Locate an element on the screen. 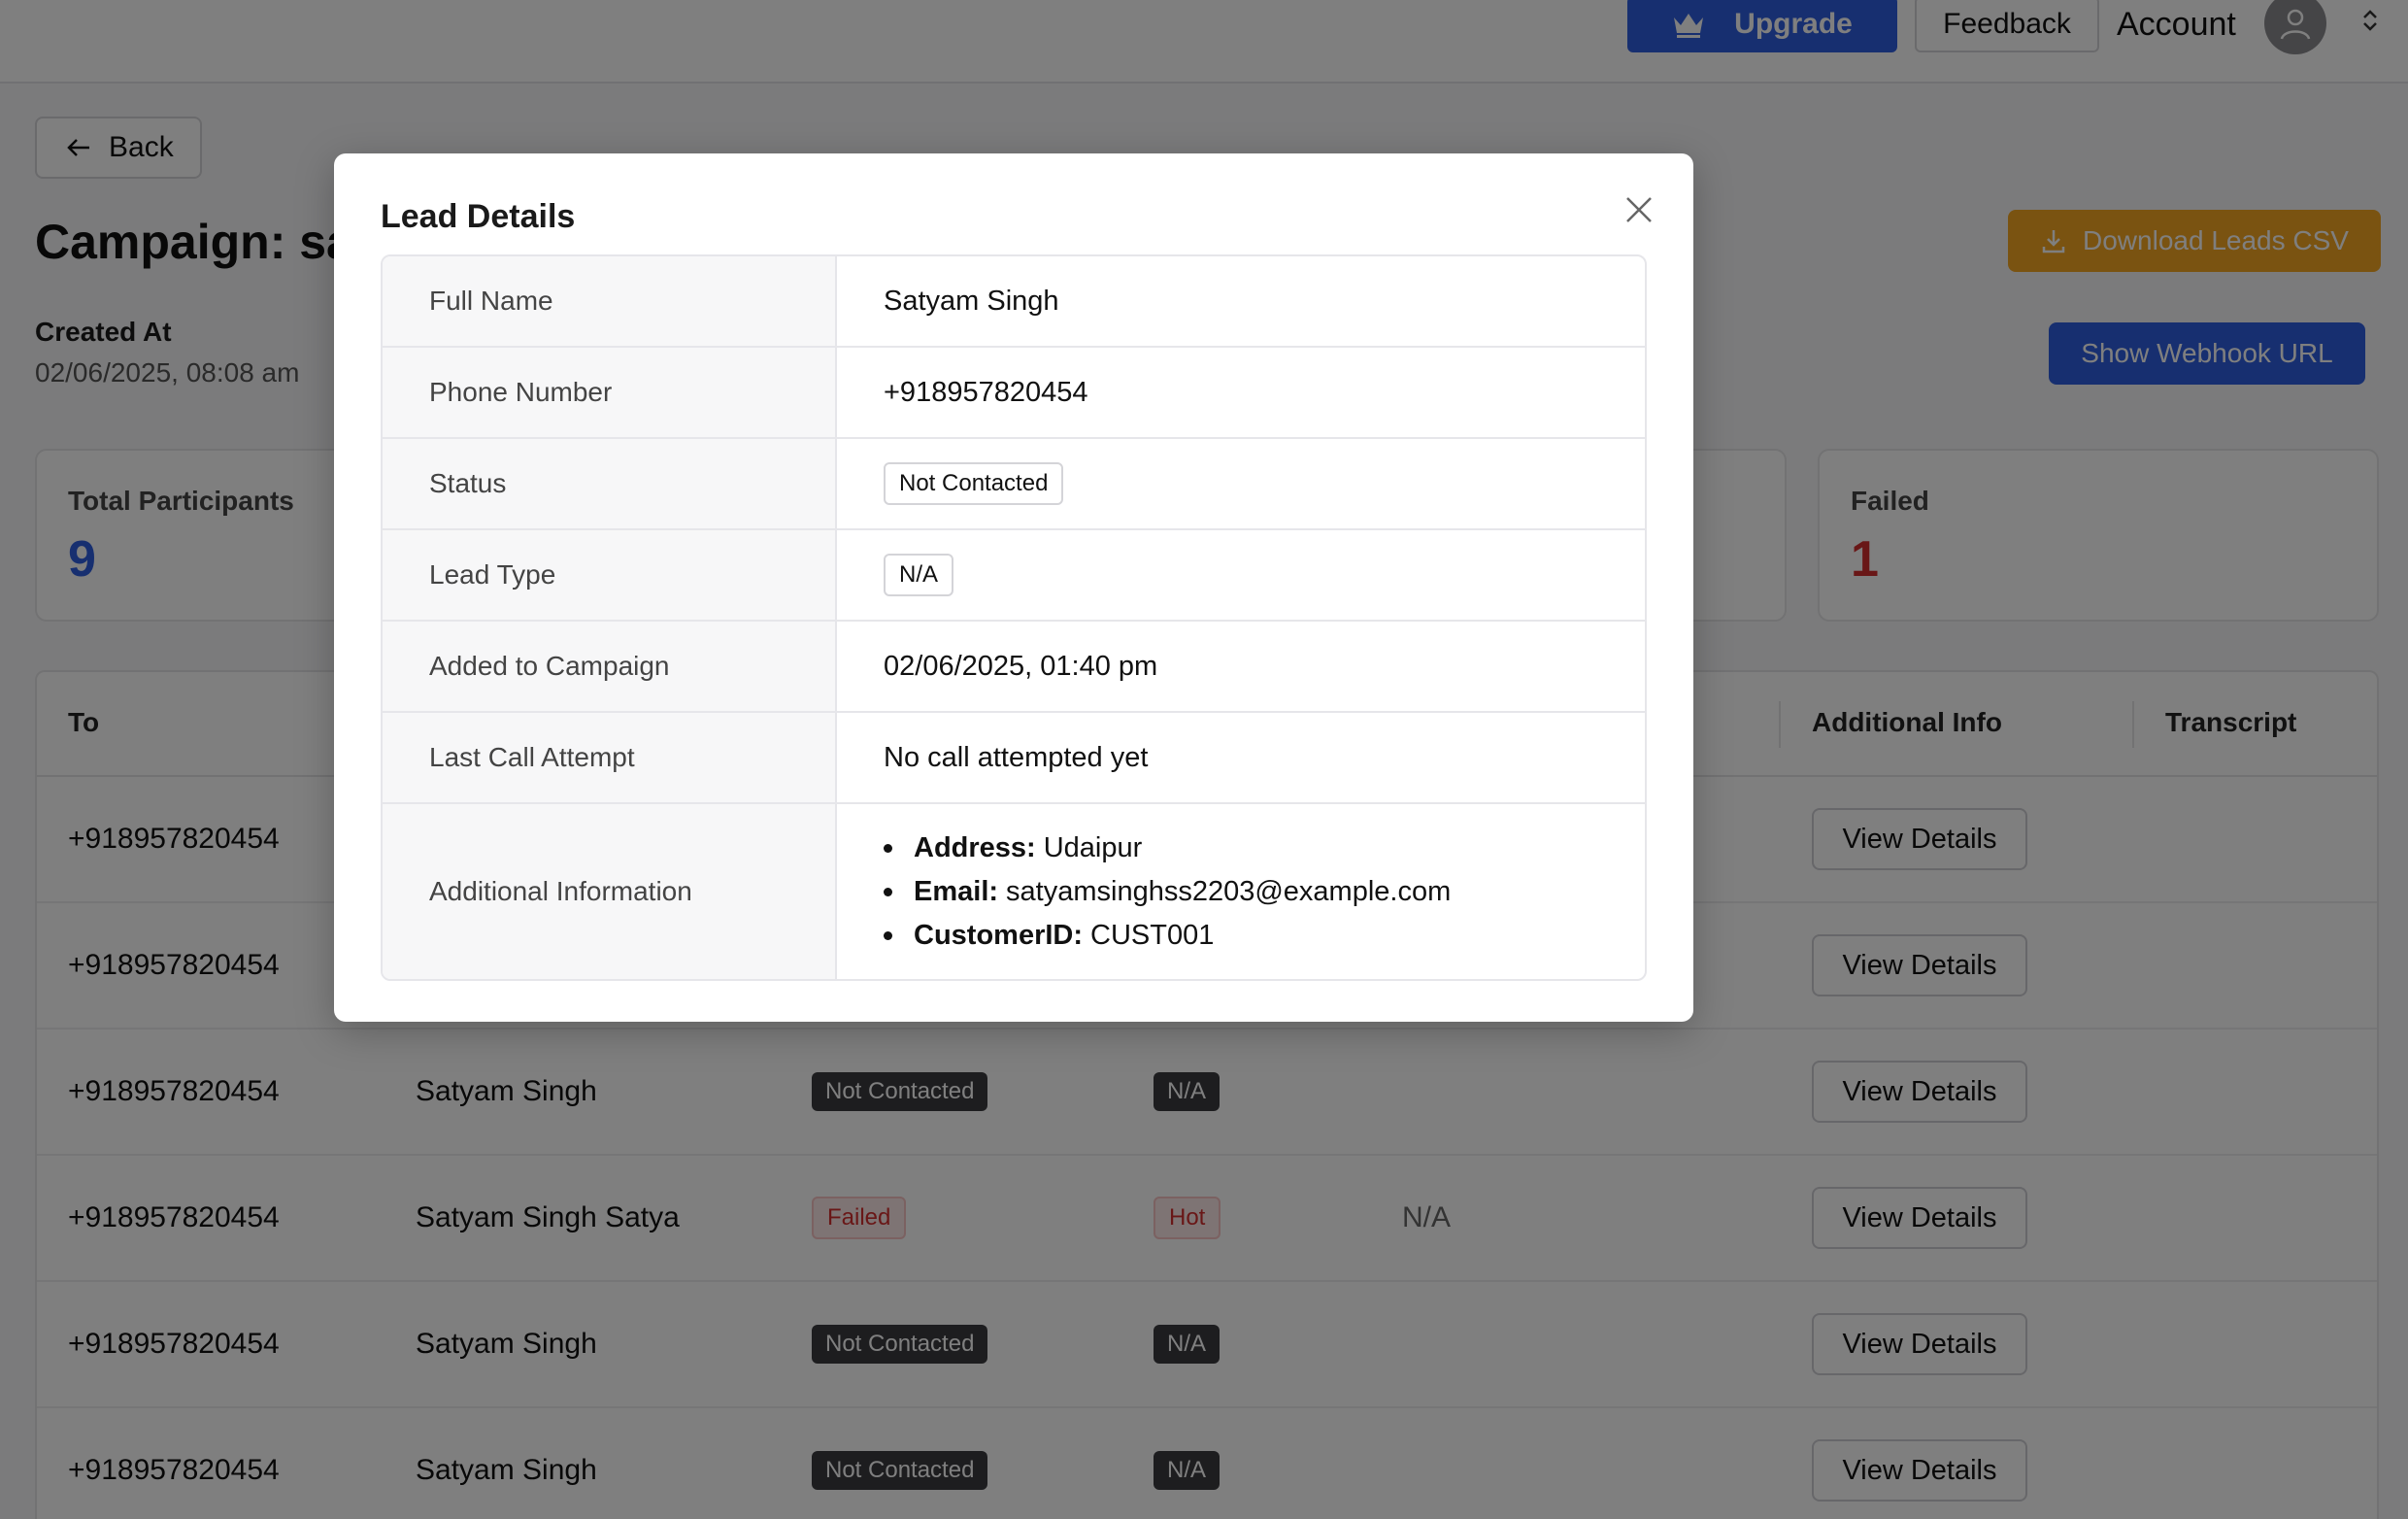 This screenshot has width=2408, height=1519. list-item: Address: Udaipur is located at coordinates (1167, 848).